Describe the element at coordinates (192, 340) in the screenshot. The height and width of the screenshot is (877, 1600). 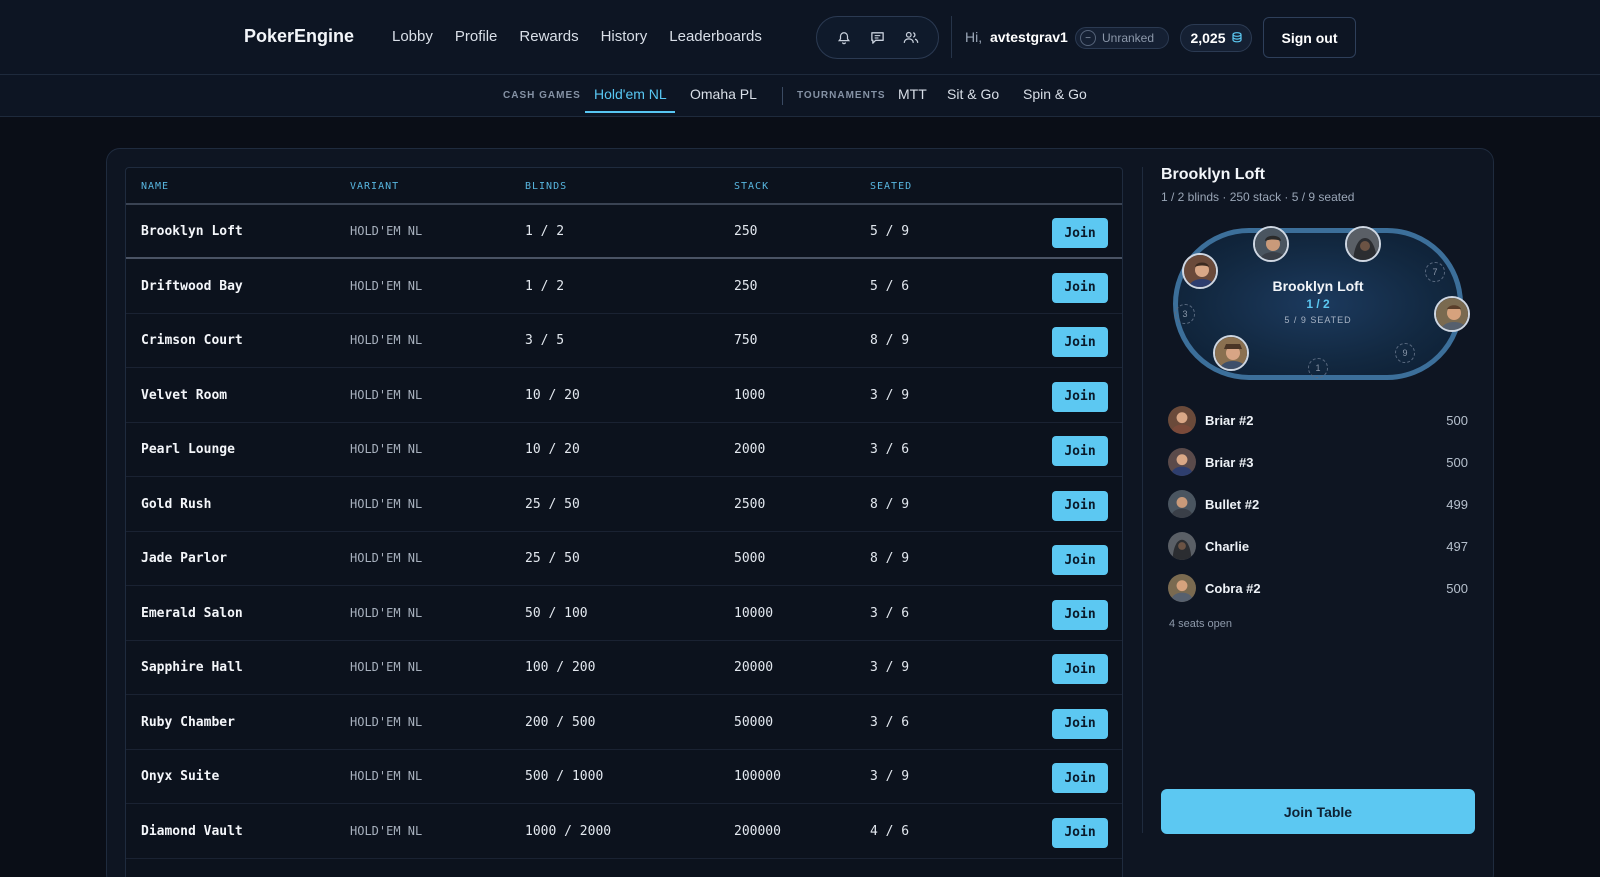
I see `table-name-cell: Crimson Court` at that location.